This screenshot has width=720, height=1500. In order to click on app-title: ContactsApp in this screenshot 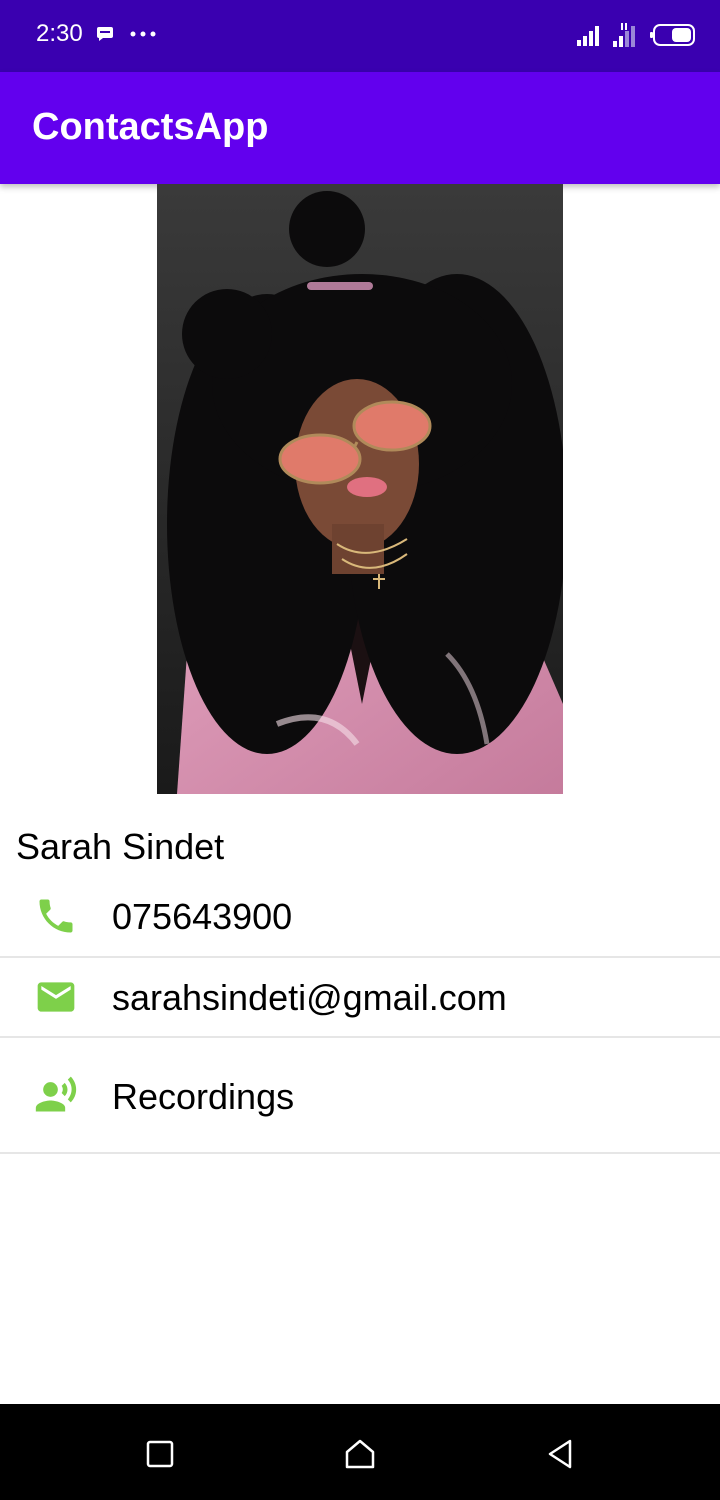, I will do `click(150, 127)`.